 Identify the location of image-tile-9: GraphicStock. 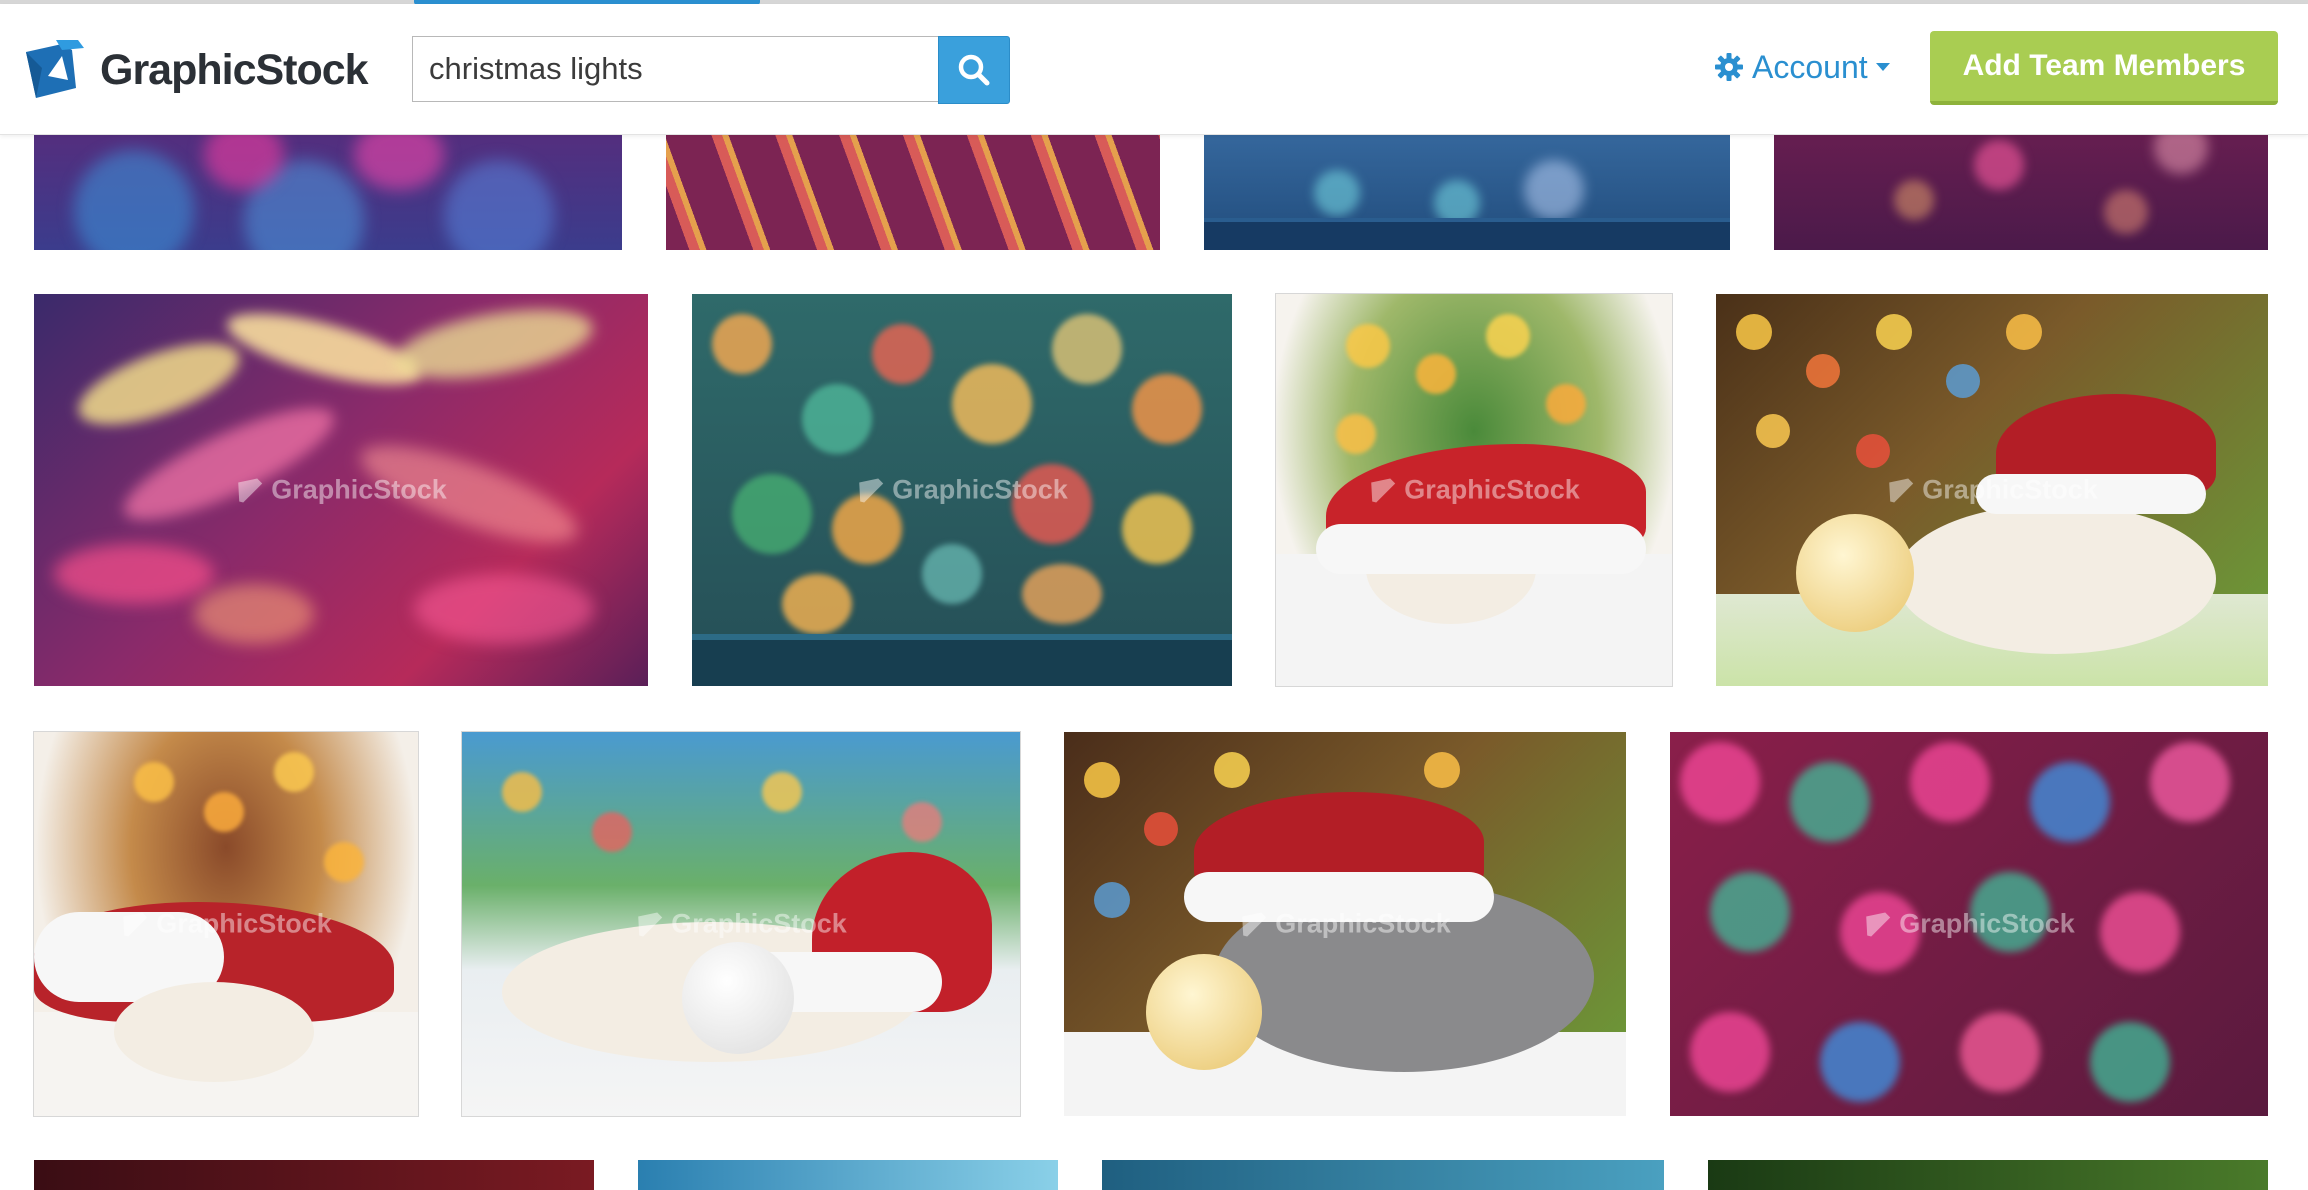
(226, 924).